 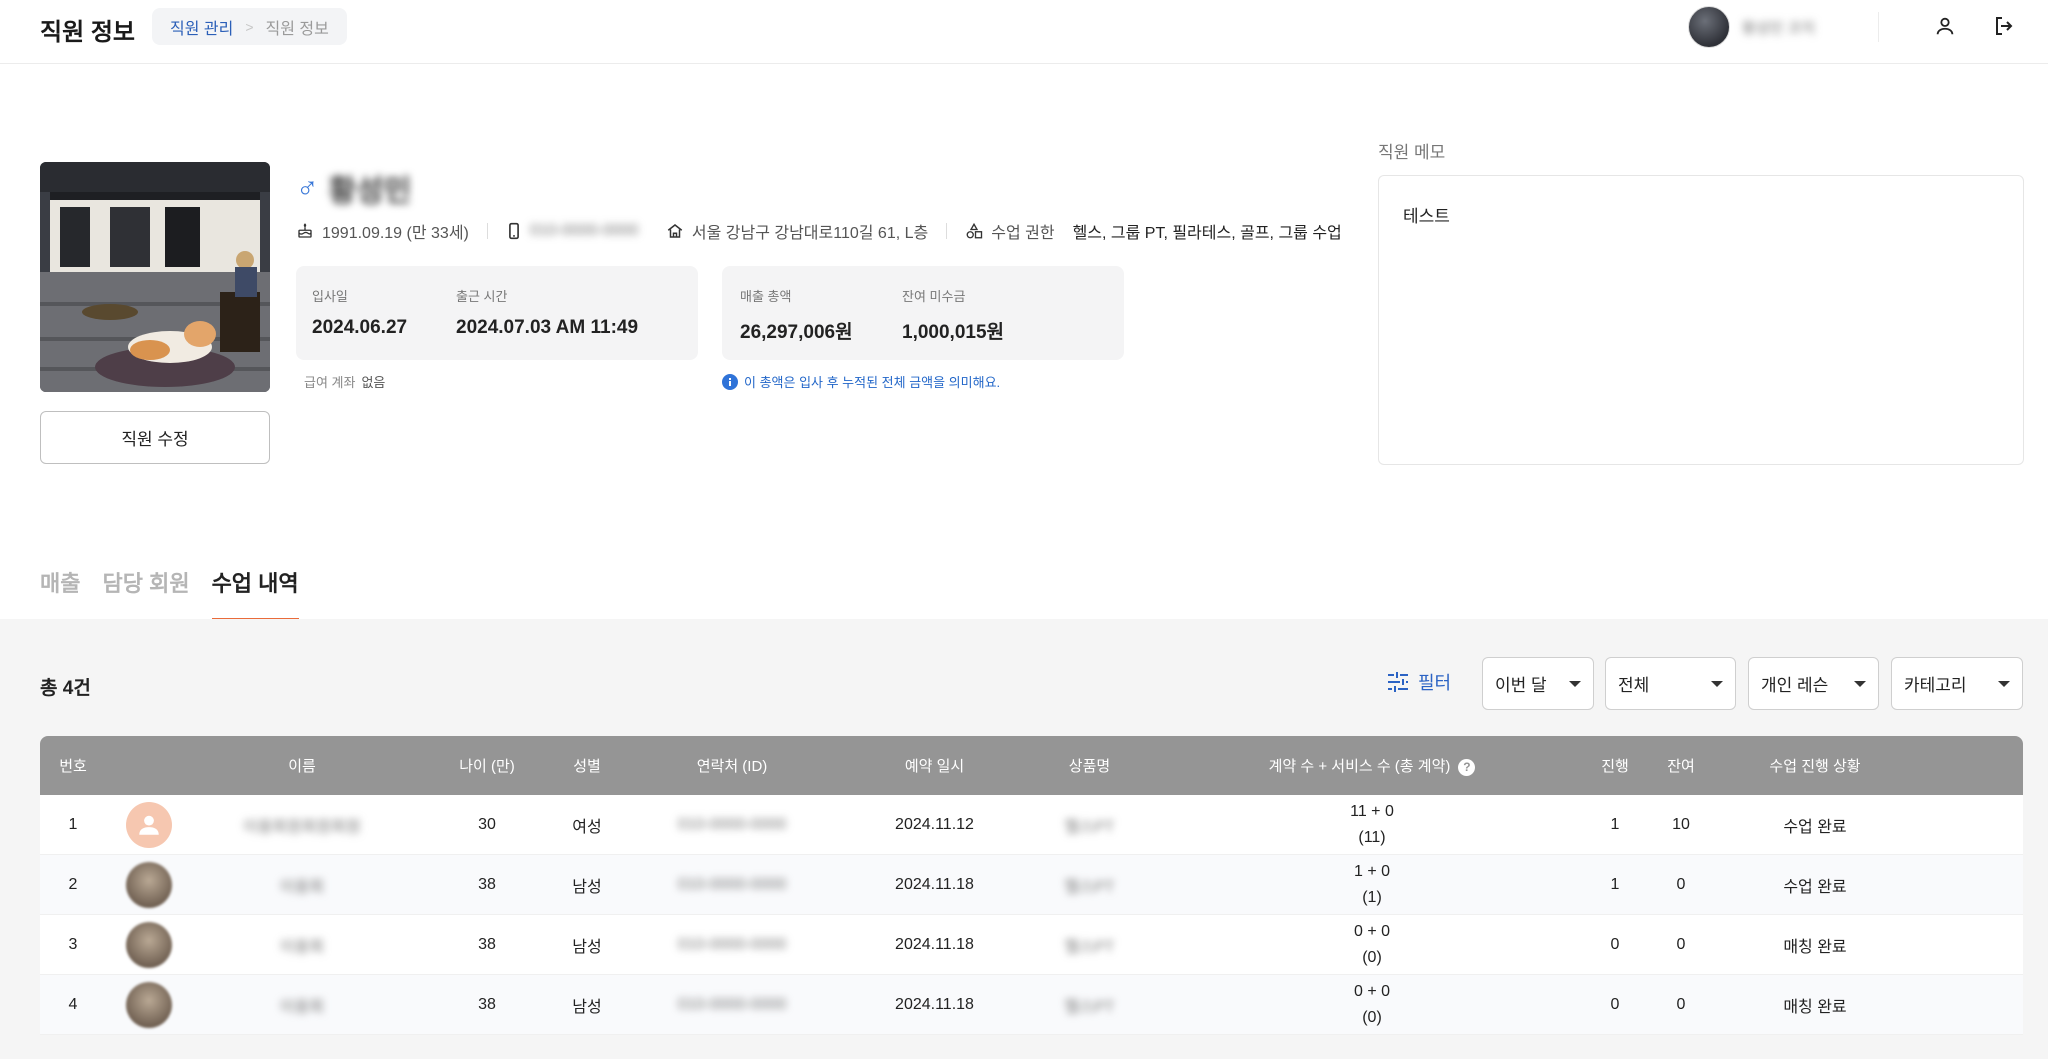 What do you see at coordinates (547, 312) in the screenshot?
I see `check-in-stat: 출근 시간 2024.07.03 AM 11:49` at bounding box center [547, 312].